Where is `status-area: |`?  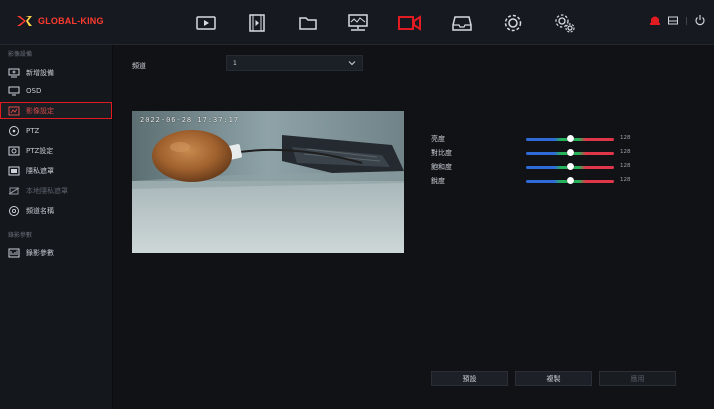 status-area: | is located at coordinates (677, 20).